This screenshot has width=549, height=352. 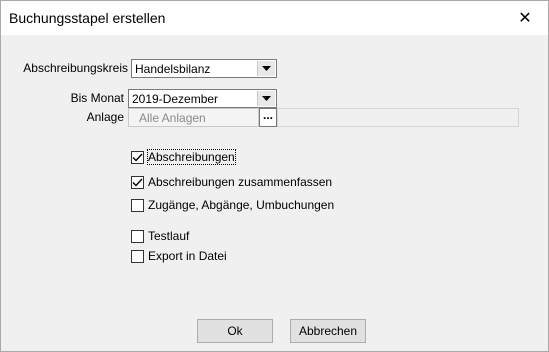 I want to click on bis-monat-combobox: 2019-Dezember, so click(x=202, y=98).